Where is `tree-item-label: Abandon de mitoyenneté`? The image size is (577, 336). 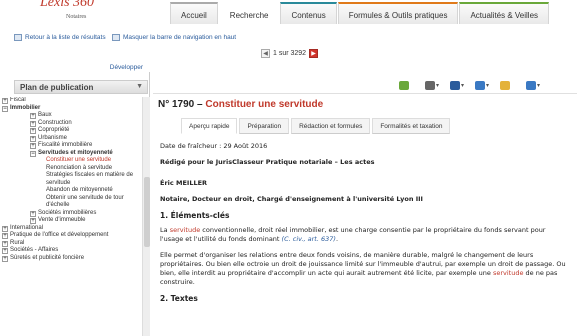
tree-item-label: Abandon de mitoyenneté is located at coordinates (79, 190).